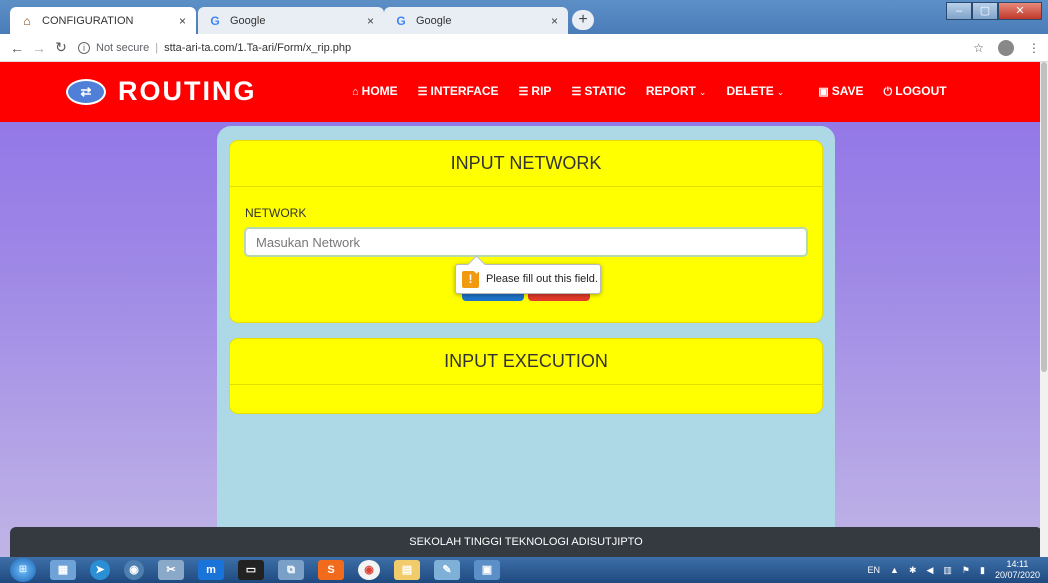 The height and width of the screenshot is (583, 1048). What do you see at coordinates (526, 362) in the screenshot?
I see `card-title: INPUT EXECUTION` at bounding box center [526, 362].